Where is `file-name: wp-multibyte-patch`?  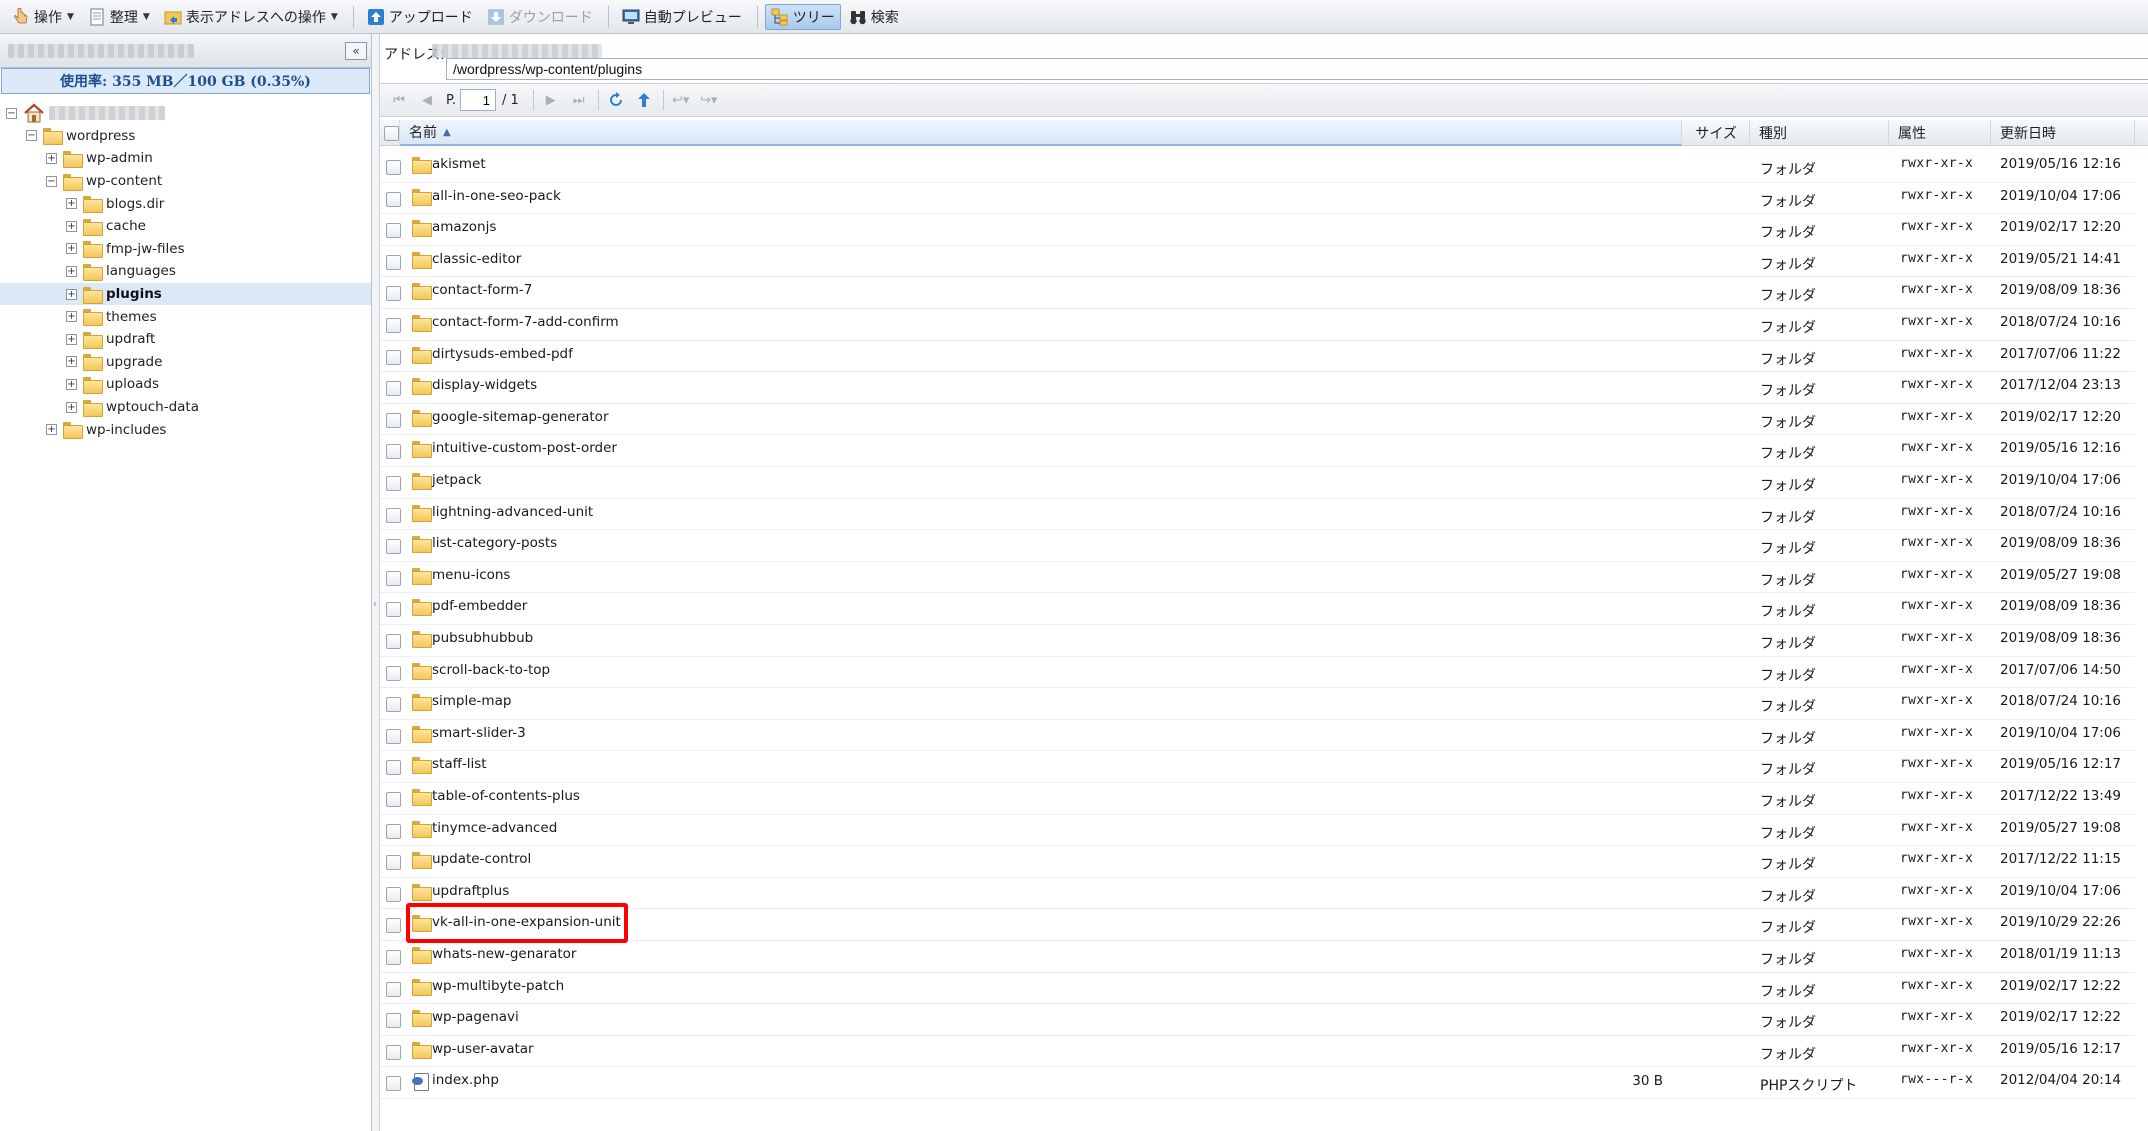 file-name: wp-multibyte-patch is located at coordinates (498, 986).